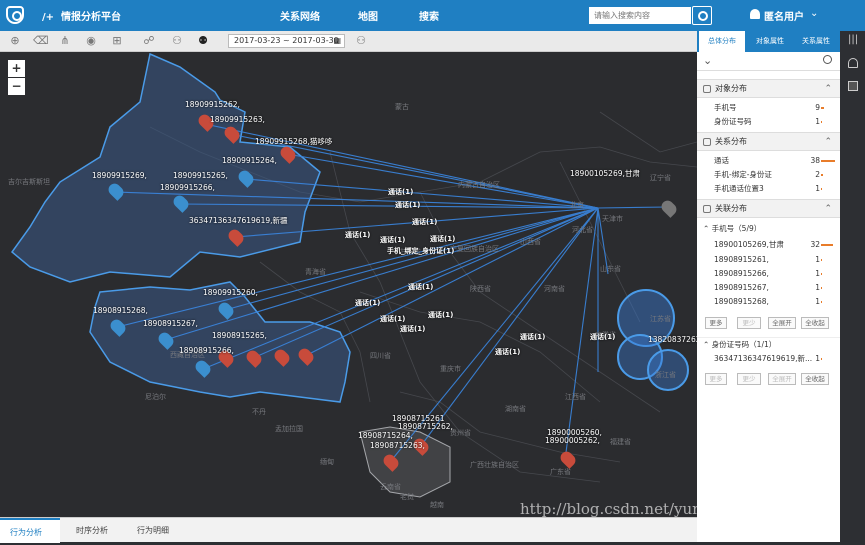  Describe the element at coordinates (119, 175) in the screenshot. I see `node-label: 18909915269,` at that location.